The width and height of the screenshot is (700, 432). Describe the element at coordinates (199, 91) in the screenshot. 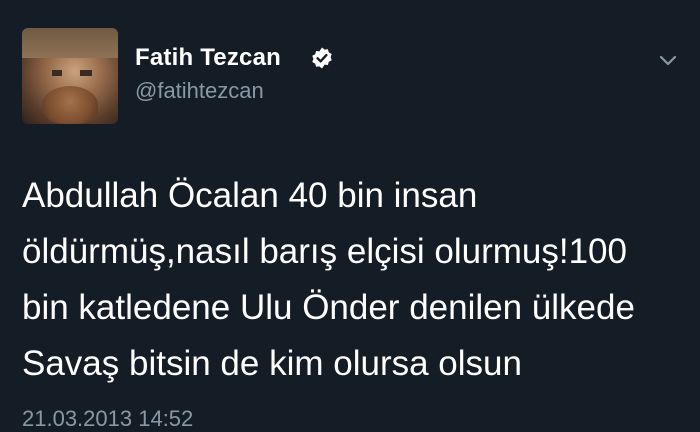

I see `handle: @fatihtezcan` at that location.